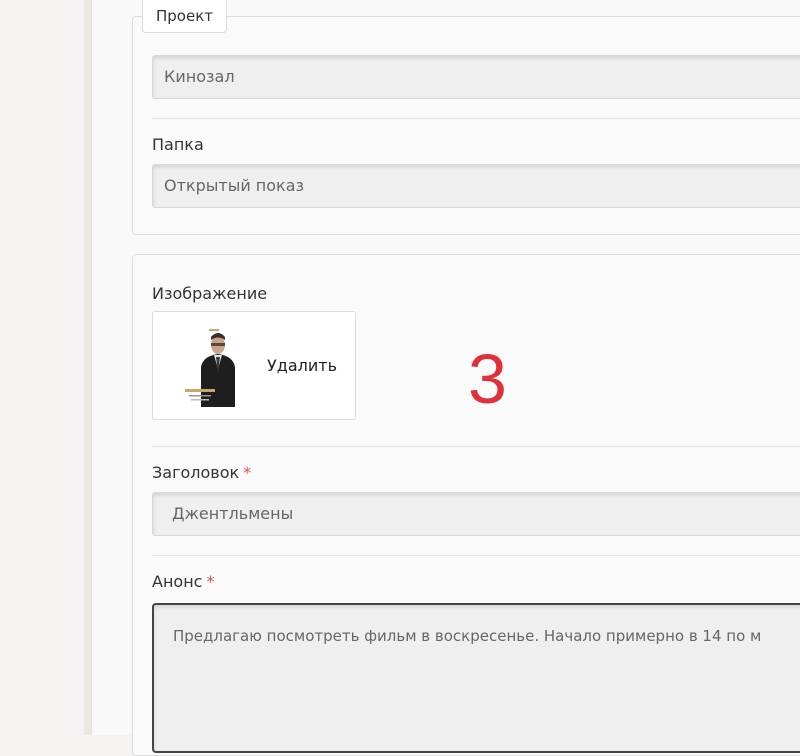 The image size is (800, 756). Describe the element at coordinates (476, 186) in the screenshot. I see `folder-field: Открытый показ` at that location.